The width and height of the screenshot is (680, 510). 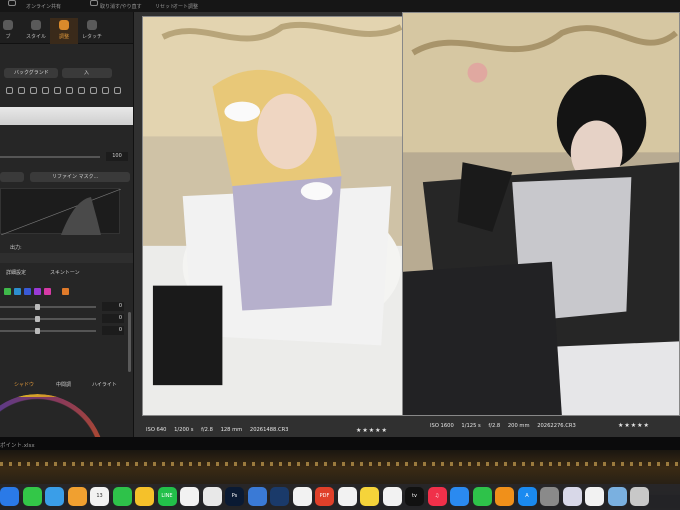 What do you see at coordinates (11, 31) in the screenshot?
I see `tab-library: ブ` at bounding box center [11, 31].